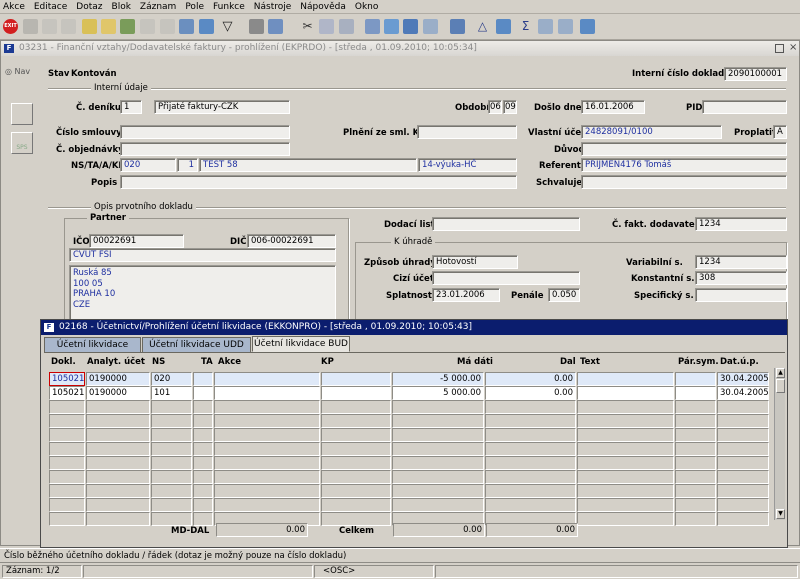  What do you see at coordinates (323, 7) in the screenshot?
I see `menu-item: Nápověda` at bounding box center [323, 7].